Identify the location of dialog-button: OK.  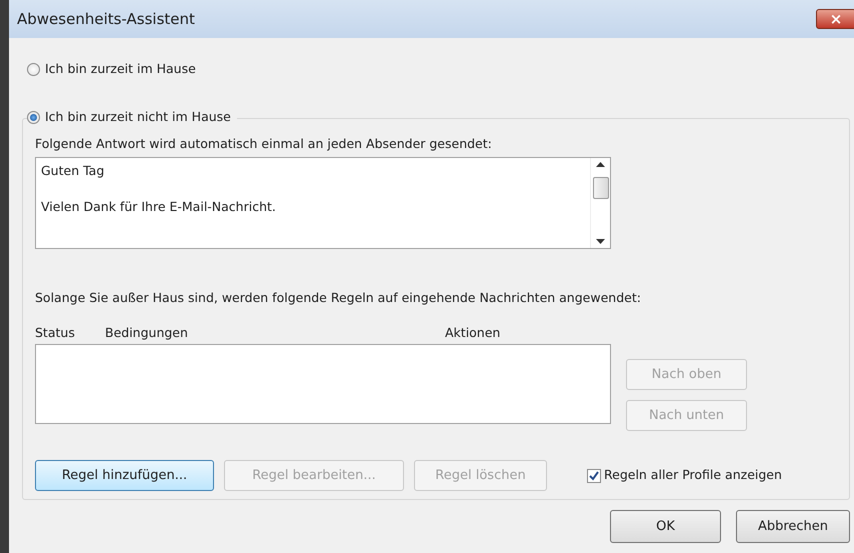
(665, 526).